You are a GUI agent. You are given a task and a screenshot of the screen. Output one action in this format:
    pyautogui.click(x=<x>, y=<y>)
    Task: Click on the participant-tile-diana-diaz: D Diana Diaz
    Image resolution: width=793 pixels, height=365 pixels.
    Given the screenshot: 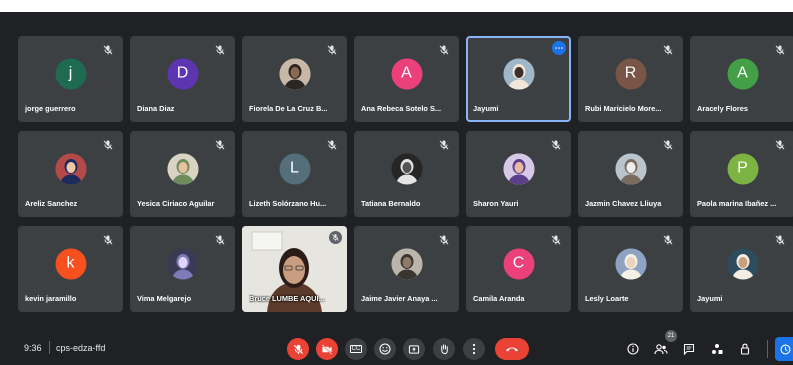 What is the action you would take?
    pyautogui.click(x=182, y=79)
    